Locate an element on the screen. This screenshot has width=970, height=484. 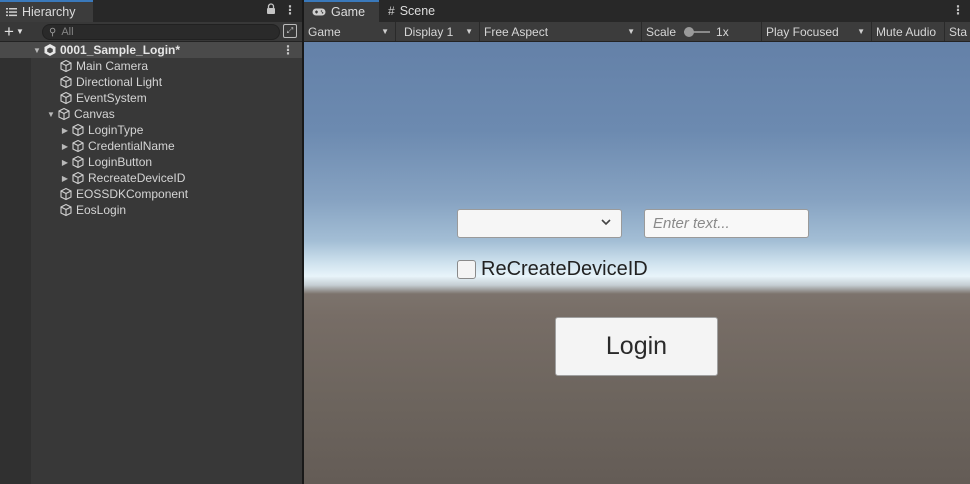
hierarchy-item-main-camera: Main Camera is located at coordinates (151, 66).